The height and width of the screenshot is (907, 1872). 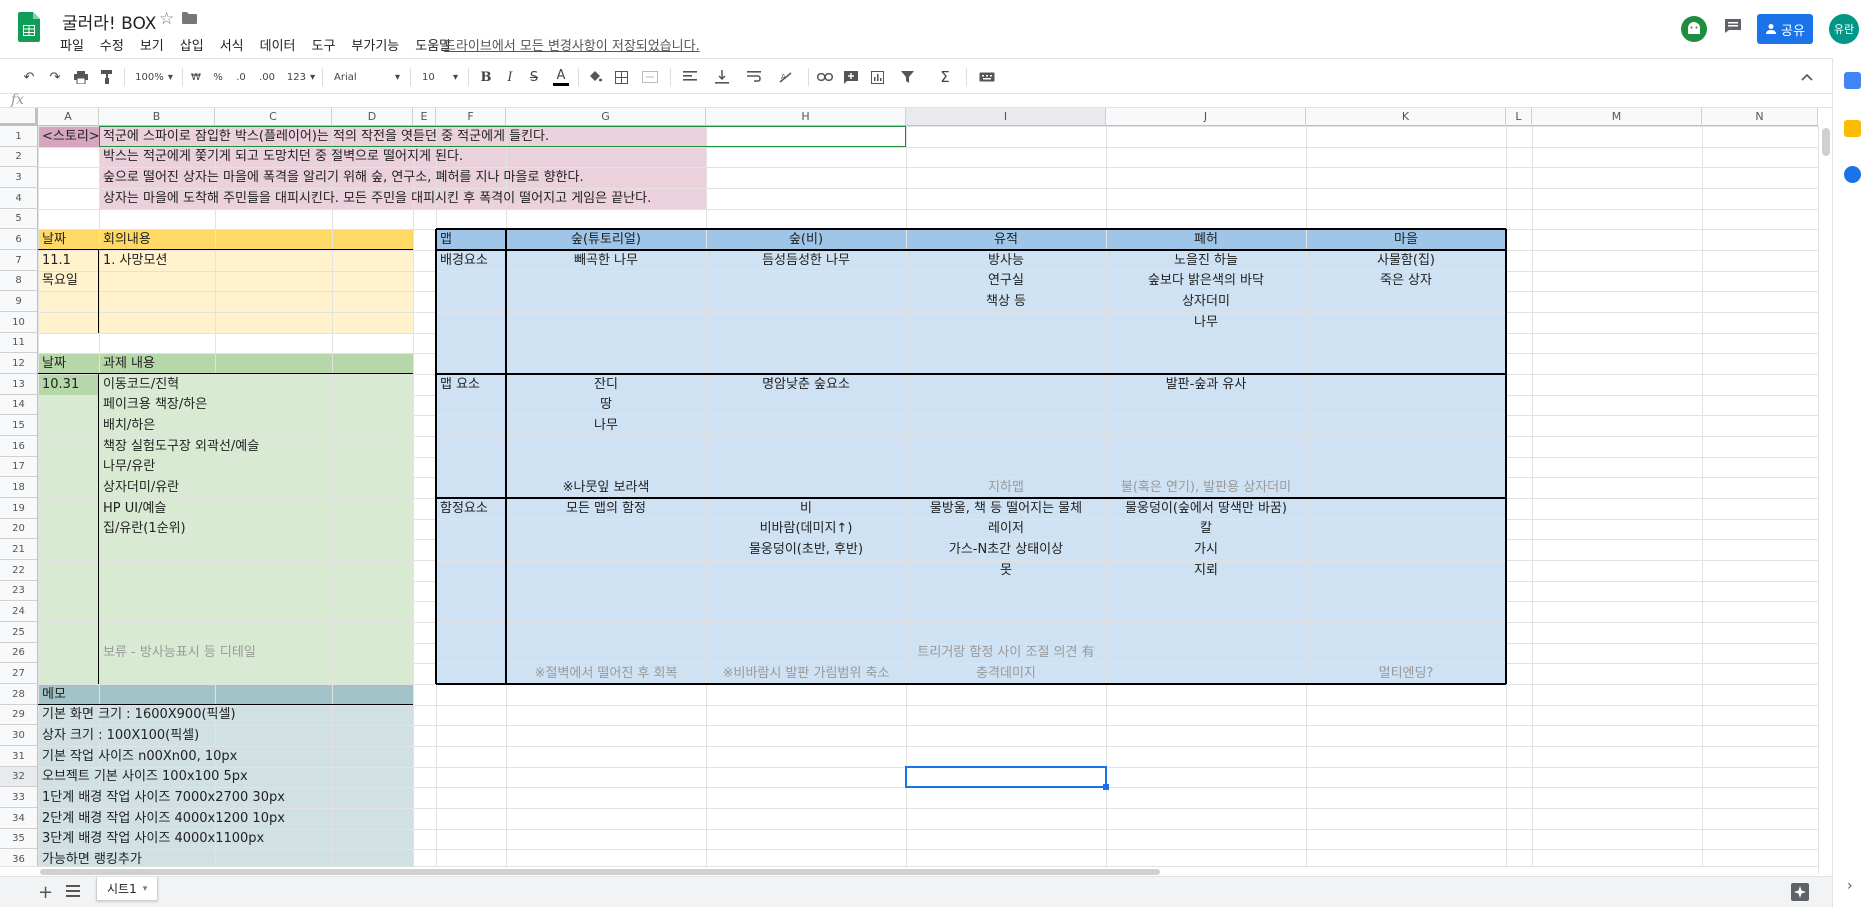 I want to click on row-header: 4, so click(x=19, y=198).